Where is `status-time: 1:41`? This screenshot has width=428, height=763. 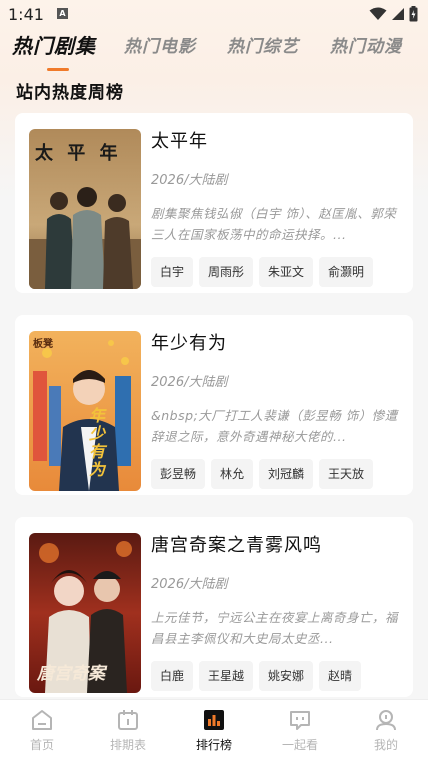 status-time: 1:41 is located at coordinates (26, 14).